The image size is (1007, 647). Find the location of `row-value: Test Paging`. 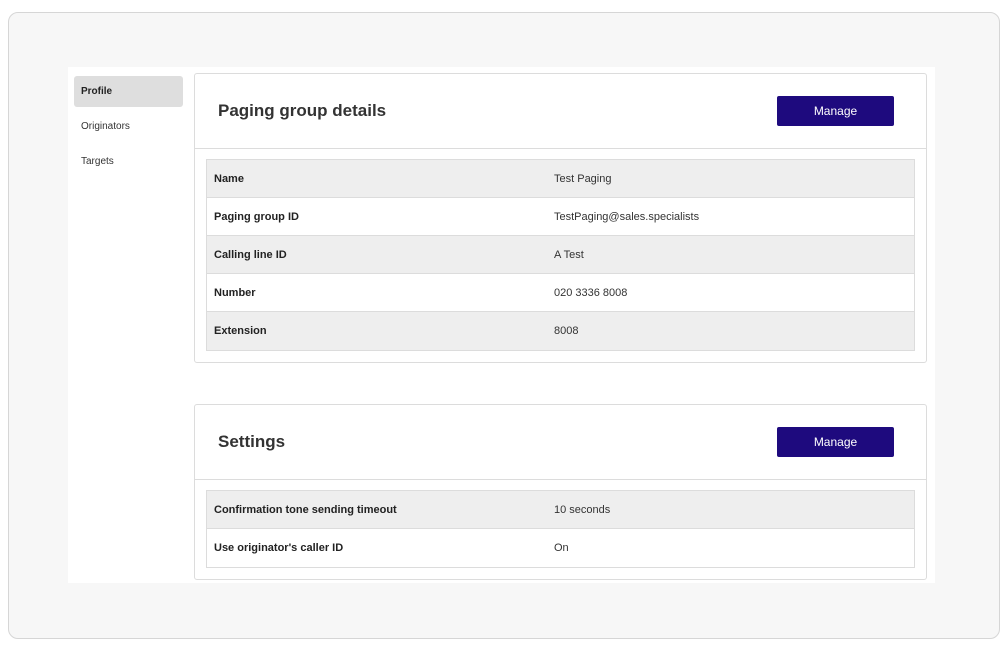

row-value: Test Paging is located at coordinates (583, 178).